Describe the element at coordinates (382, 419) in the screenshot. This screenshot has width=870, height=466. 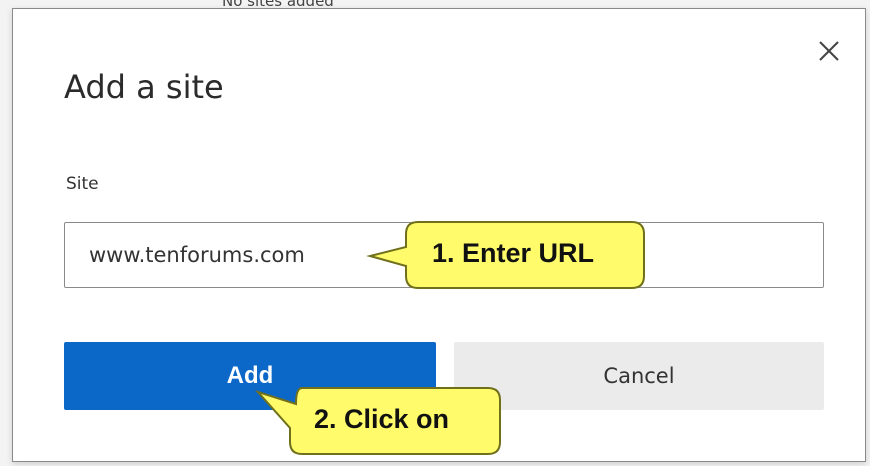
I see `callout-click-on-text: 2. Click on` at that location.